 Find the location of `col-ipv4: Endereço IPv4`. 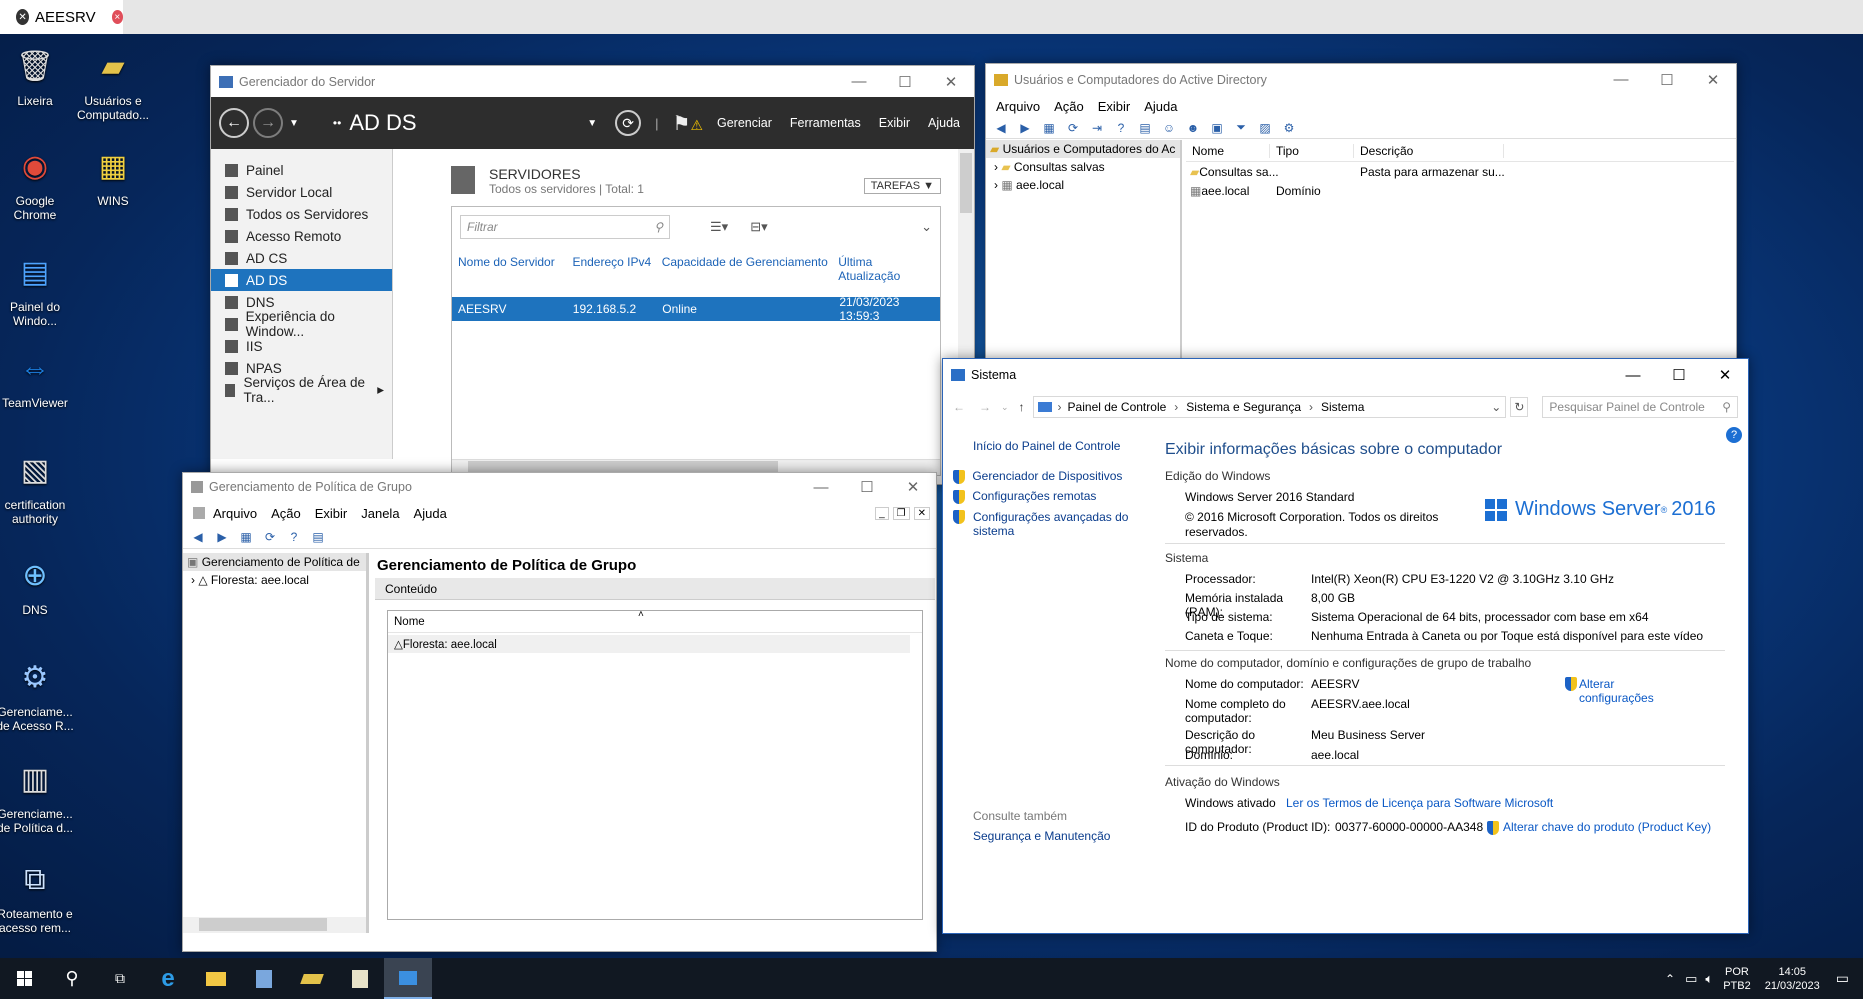

col-ipv4: Endereço IPv4 is located at coordinates (616, 269).